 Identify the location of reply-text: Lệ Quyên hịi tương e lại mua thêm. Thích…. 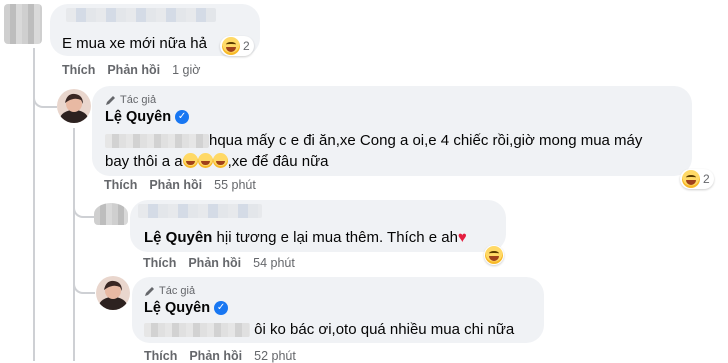
(305, 237).